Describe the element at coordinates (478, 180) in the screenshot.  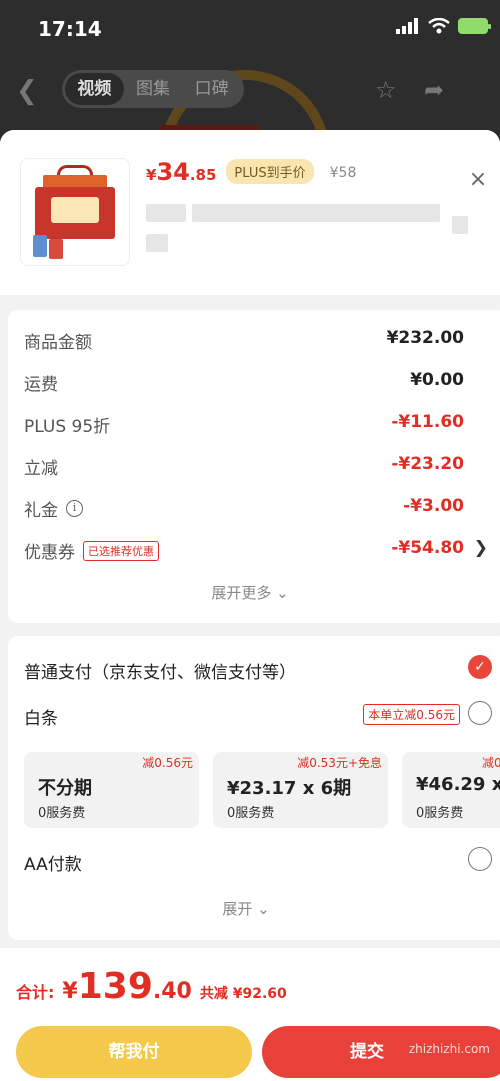
I see `close-button: ×` at that location.